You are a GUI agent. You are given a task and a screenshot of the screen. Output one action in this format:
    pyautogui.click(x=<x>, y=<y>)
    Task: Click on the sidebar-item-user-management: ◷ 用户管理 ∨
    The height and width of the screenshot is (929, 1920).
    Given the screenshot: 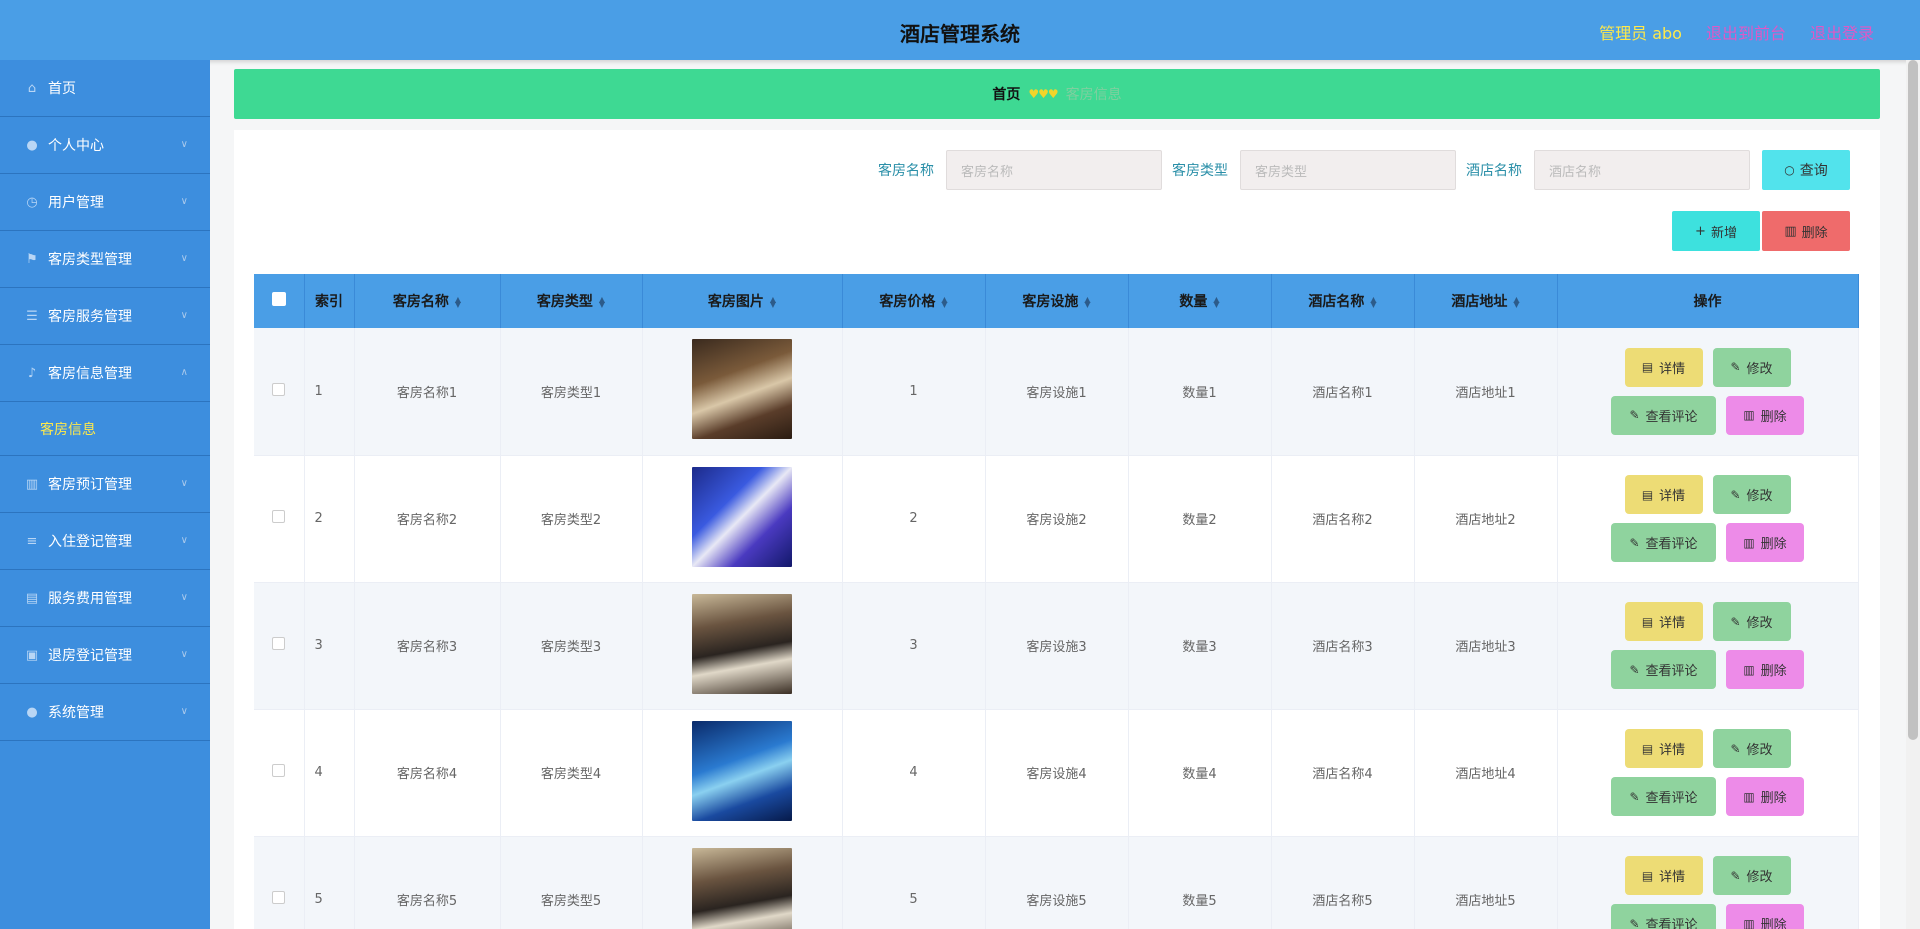 What is the action you would take?
    pyautogui.click(x=105, y=202)
    